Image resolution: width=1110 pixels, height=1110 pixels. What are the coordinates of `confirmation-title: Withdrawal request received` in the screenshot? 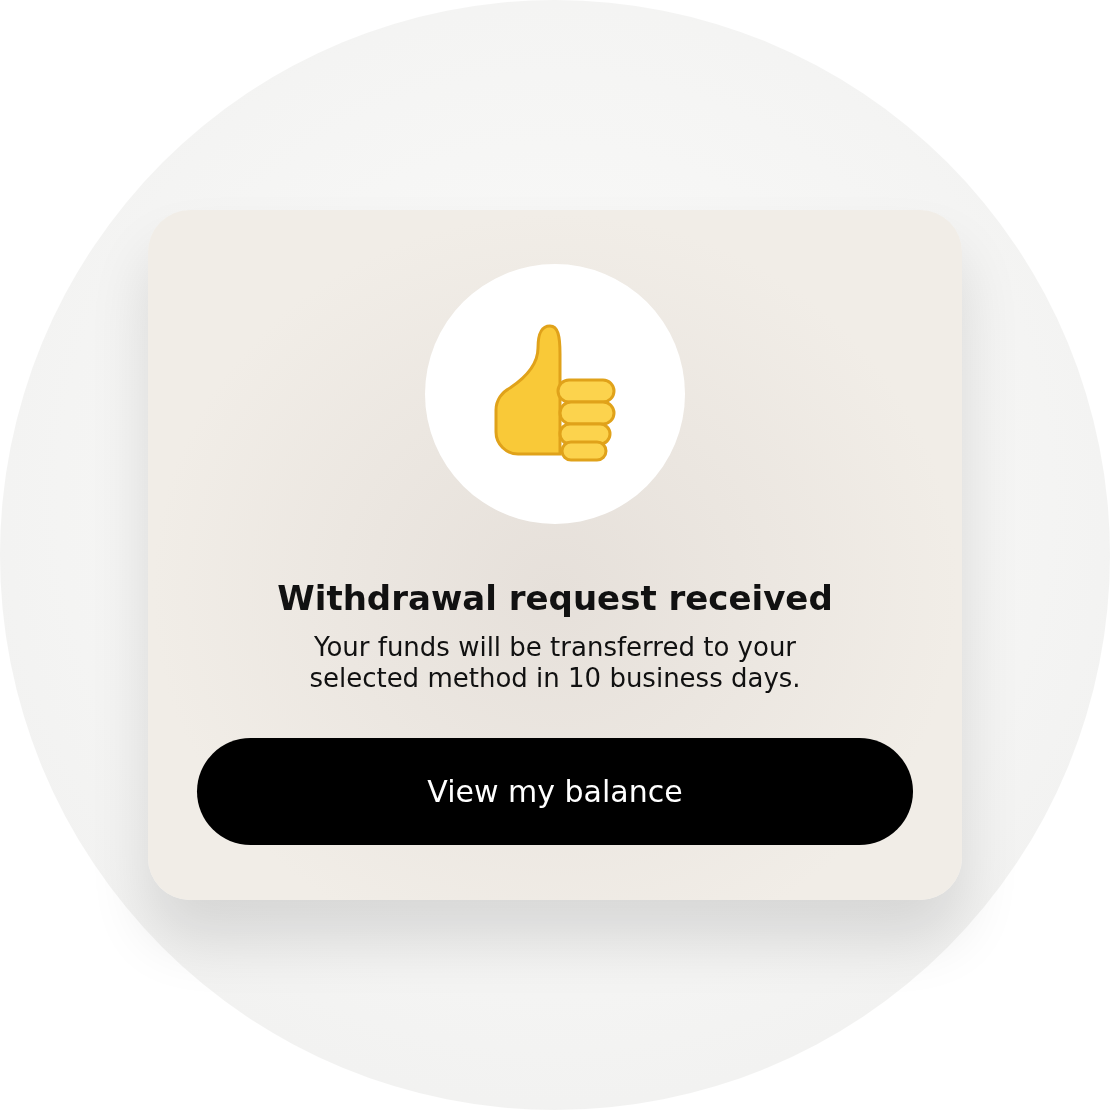 It's located at (555, 598).